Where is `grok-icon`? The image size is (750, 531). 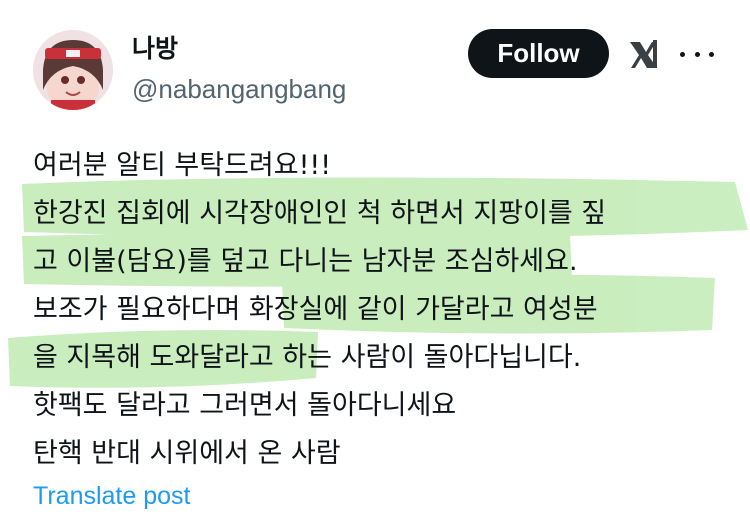
grok-icon is located at coordinates (644, 54).